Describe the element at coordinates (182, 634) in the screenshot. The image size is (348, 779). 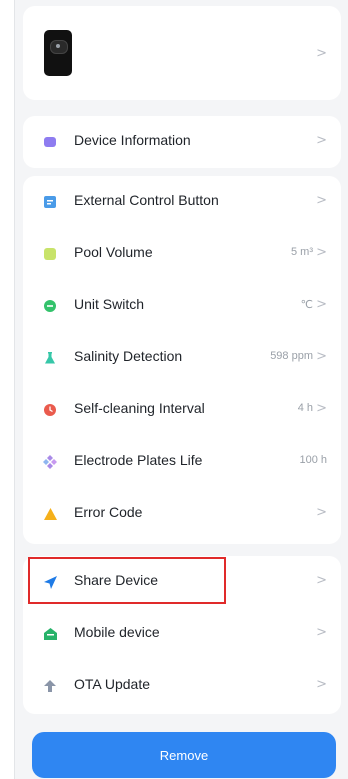
I see `mobile-device-item: Mobile device >` at that location.